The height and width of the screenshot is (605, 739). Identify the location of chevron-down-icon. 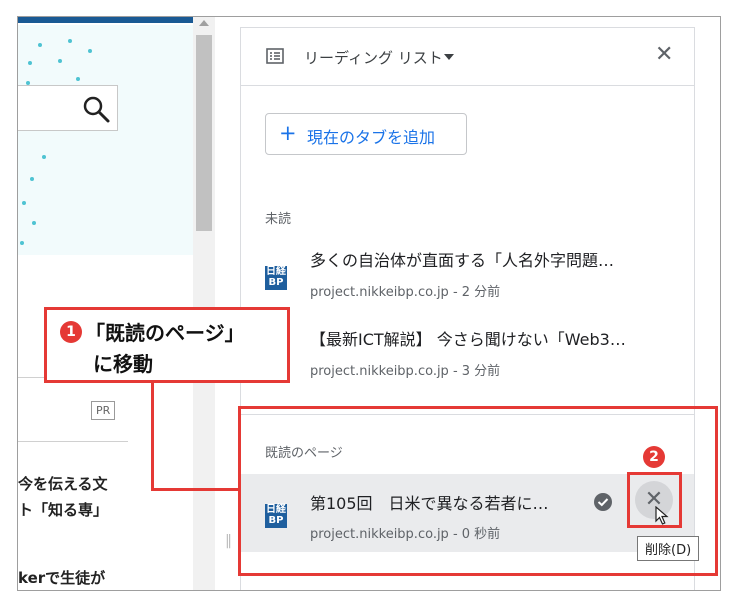
(449, 57).